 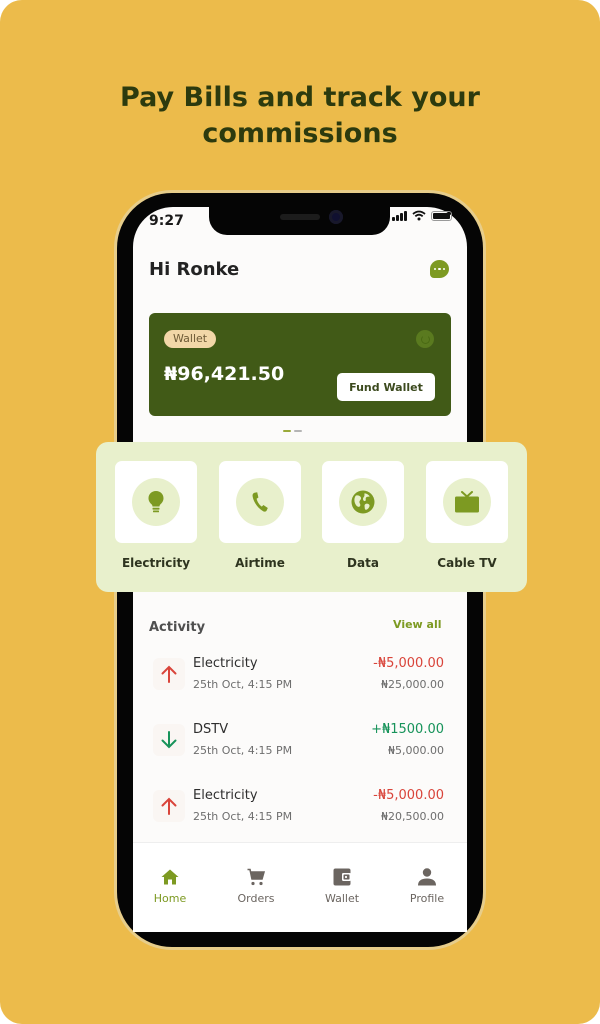 What do you see at coordinates (170, 898) in the screenshot?
I see `nav-label: Home` at bounding box center [170, 898].